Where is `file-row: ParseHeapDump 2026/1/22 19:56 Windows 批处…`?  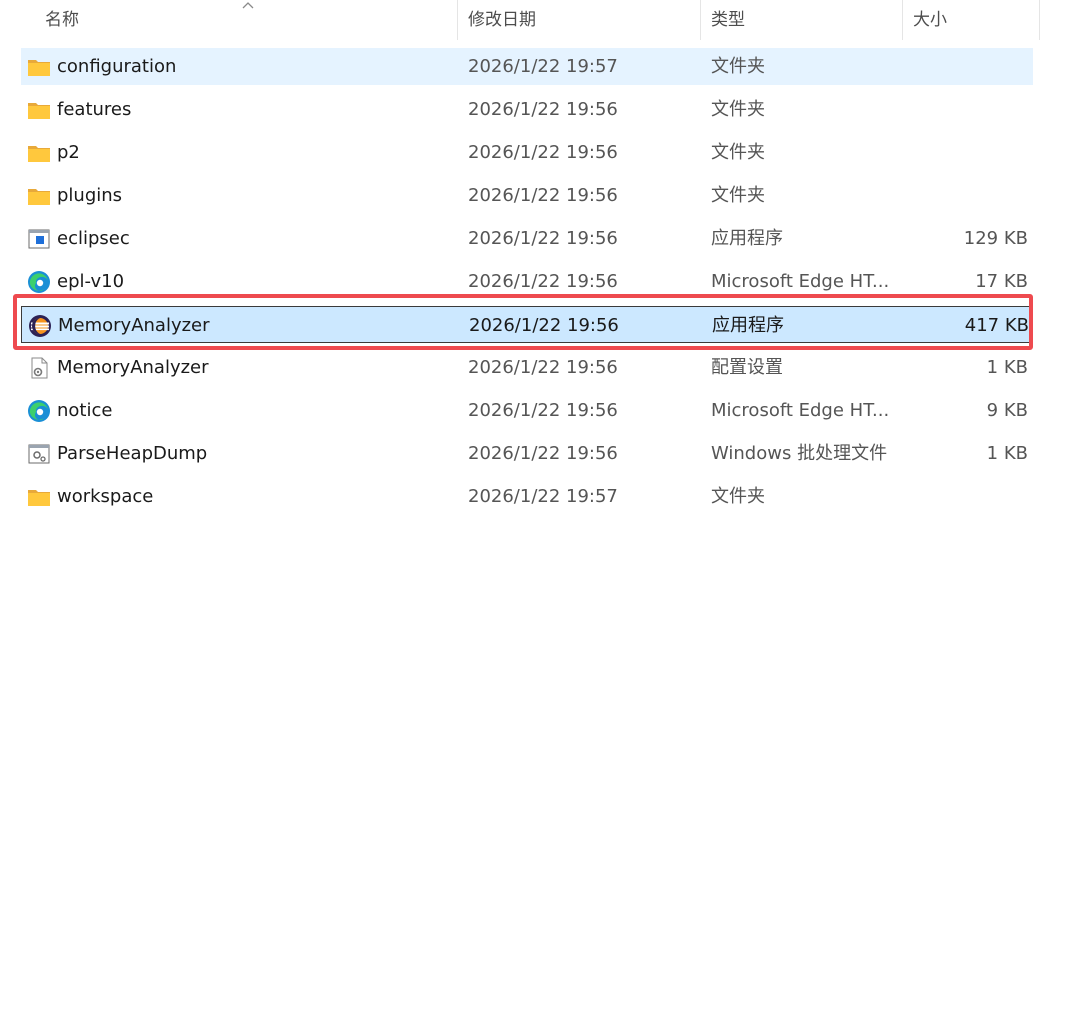
file-row: ParseHeapDump 2026/1/22 19:56 Windows 批处… is located at coordinates (527, 453).